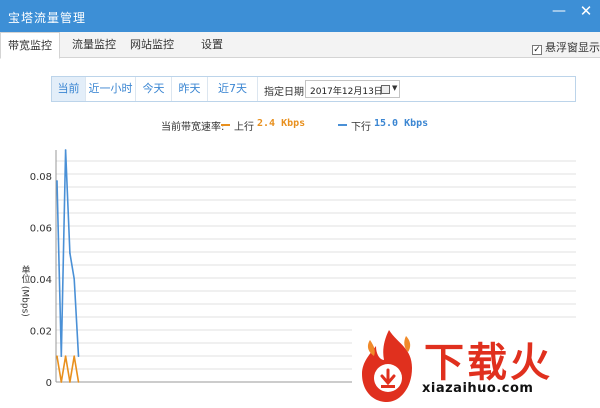 This screenshot has width=600, height=408. What do you see at coordinates (47, 18) in the screenshot?
I see `window-title: 宝塔流量管理` at bounding box center [47, 18].